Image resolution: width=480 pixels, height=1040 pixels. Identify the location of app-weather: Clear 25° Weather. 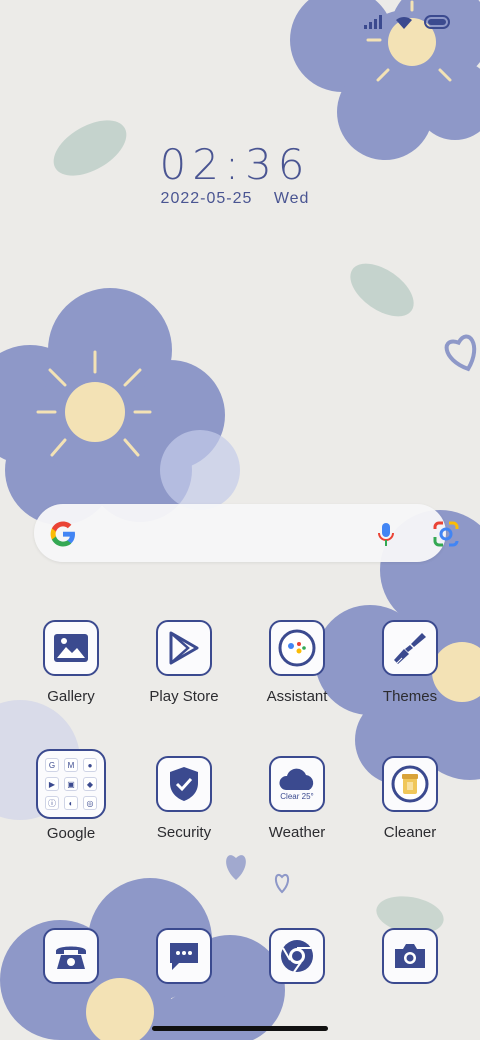
(297, 798).